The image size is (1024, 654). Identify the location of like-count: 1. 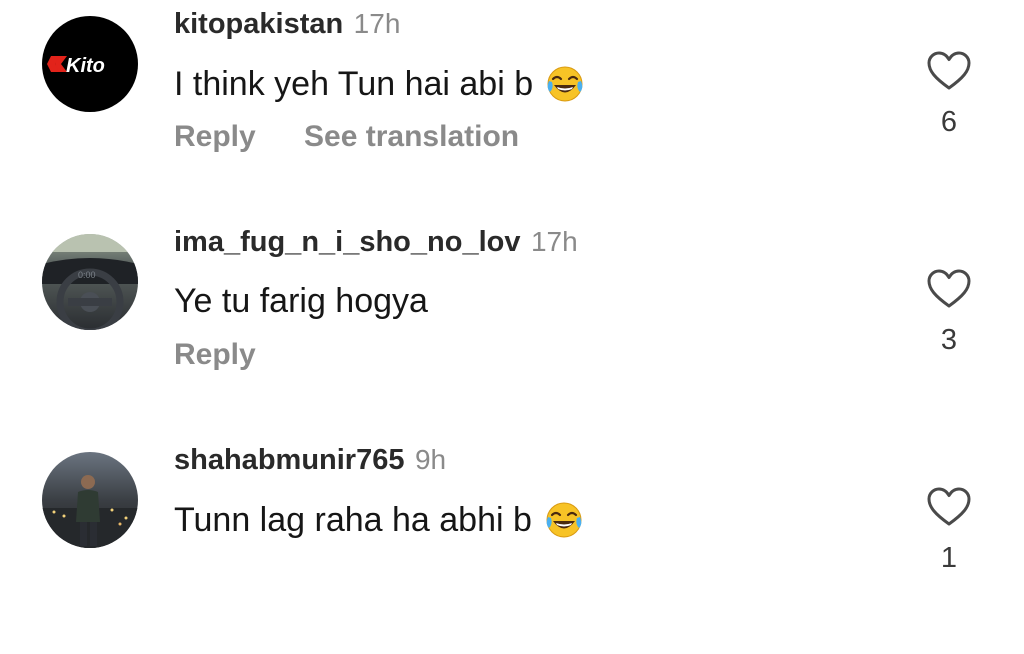
(949, 558).